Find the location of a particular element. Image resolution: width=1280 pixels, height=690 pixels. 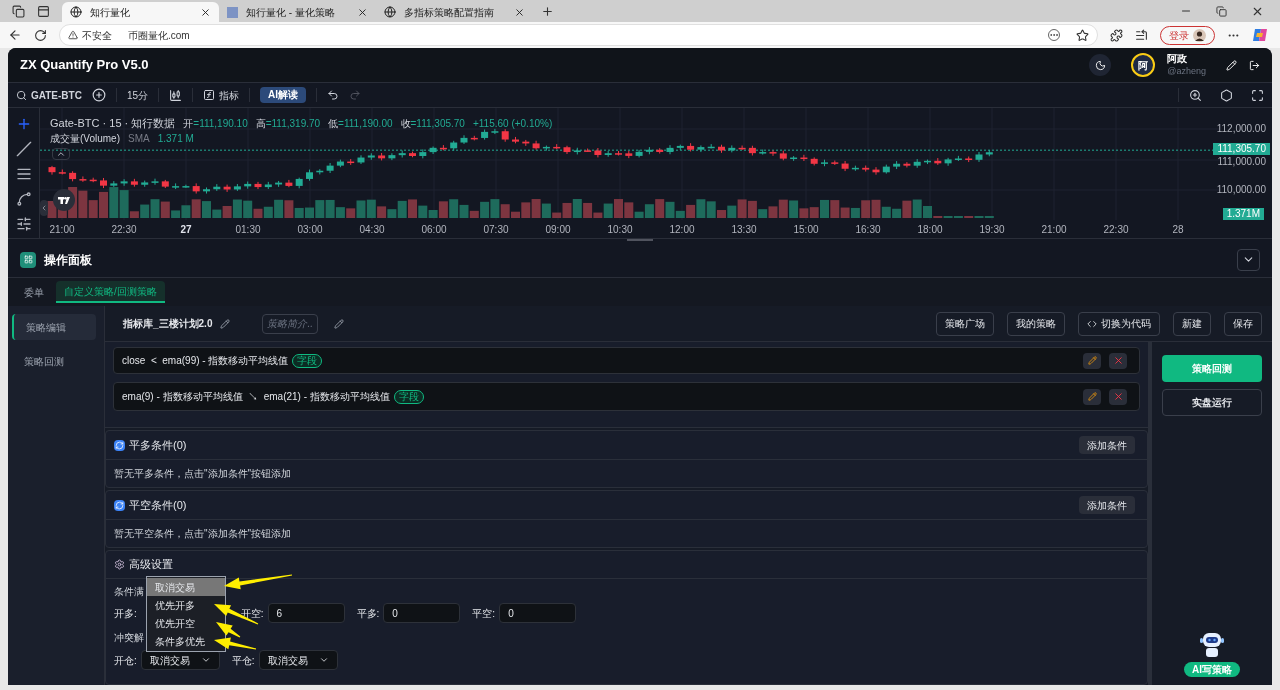

horizontal-lines-icon is located at coordinates (23, 174).